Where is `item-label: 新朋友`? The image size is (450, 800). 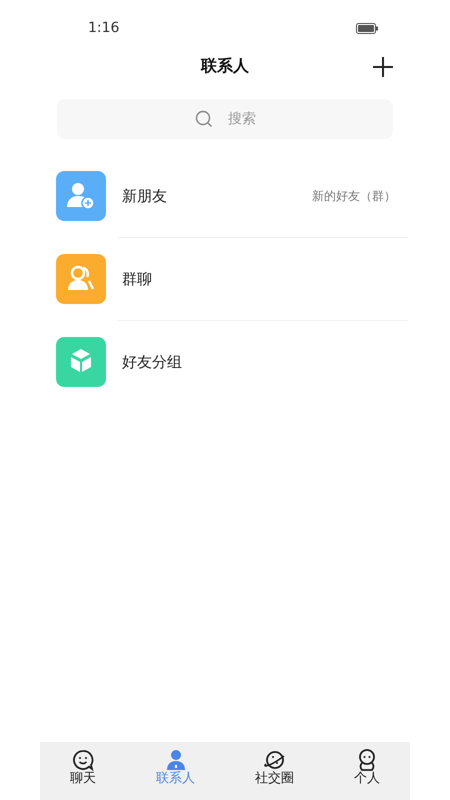
item-label: 新朋友 is located at coordinates (145, 196).